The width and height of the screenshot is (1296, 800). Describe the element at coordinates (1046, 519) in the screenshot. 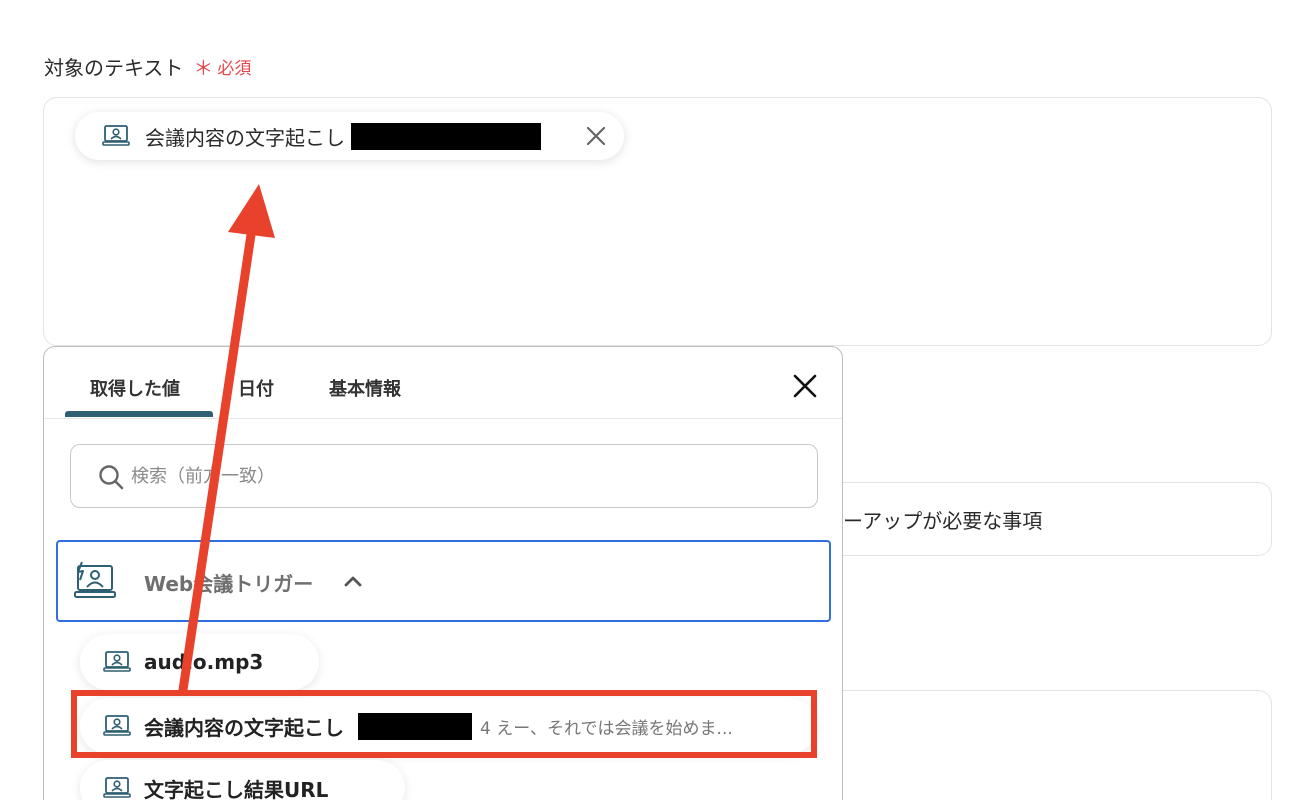

I see `background-field: ーアップが必要な事項` at that location.